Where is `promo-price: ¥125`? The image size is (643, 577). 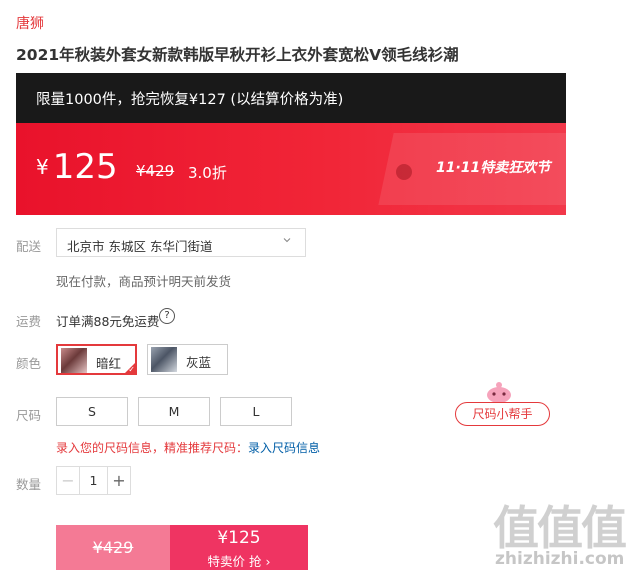 promo-price: ¥125 is located at coordinates (77, 167).